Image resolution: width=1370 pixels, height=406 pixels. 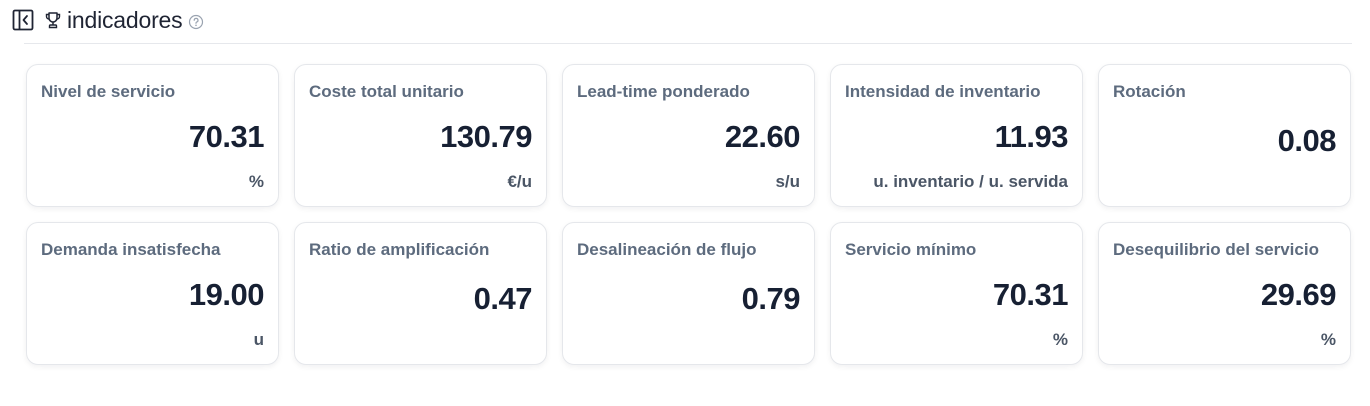 I want to click on kpi-card-desequilibrio-servicio: Desequilibrio del servicio 29.69 %, so click(x=1224, y=293).